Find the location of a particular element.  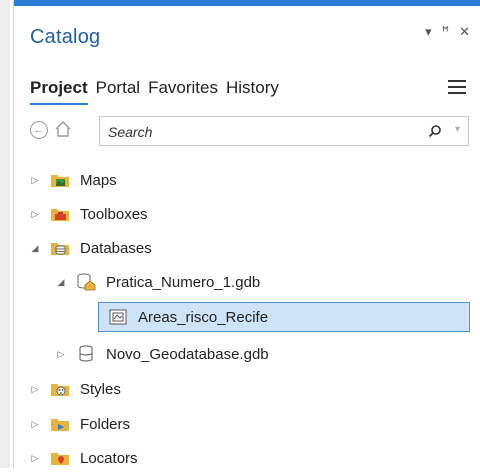

tree-item-label: Folders is located at coordinates (105, 424).